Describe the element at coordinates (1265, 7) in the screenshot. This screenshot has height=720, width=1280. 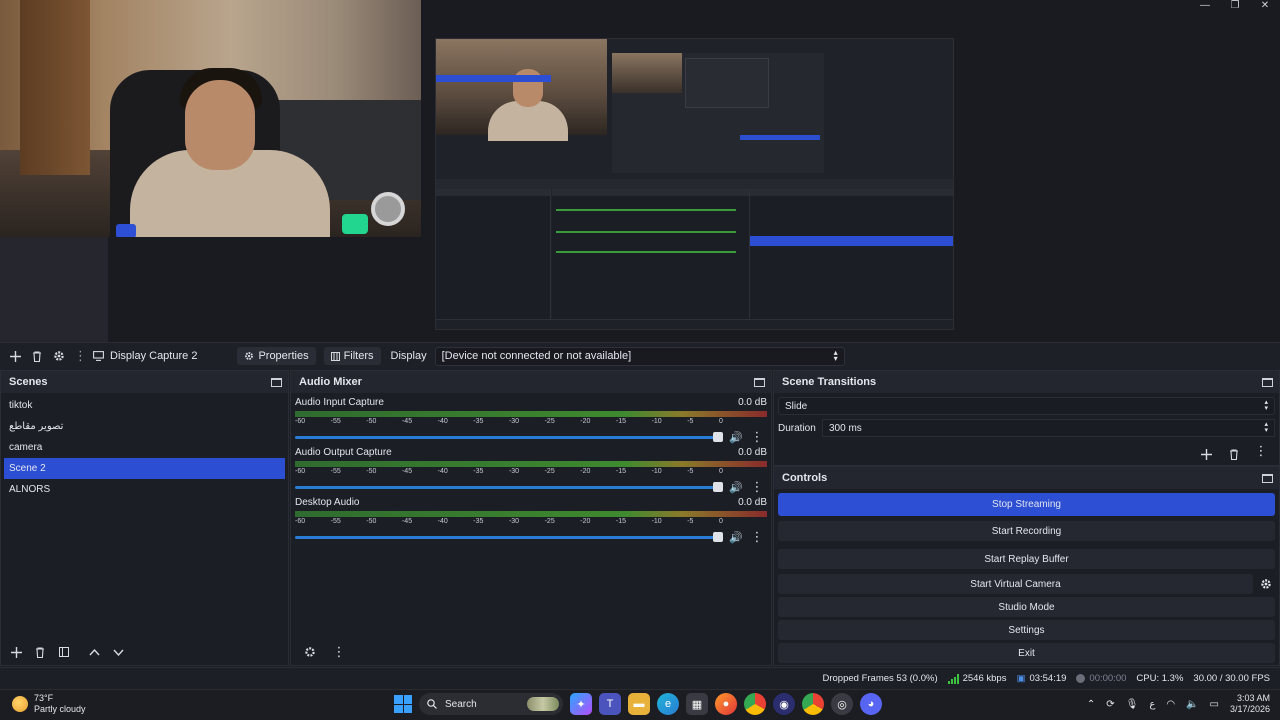
I see `close-button: ✕` at that location.